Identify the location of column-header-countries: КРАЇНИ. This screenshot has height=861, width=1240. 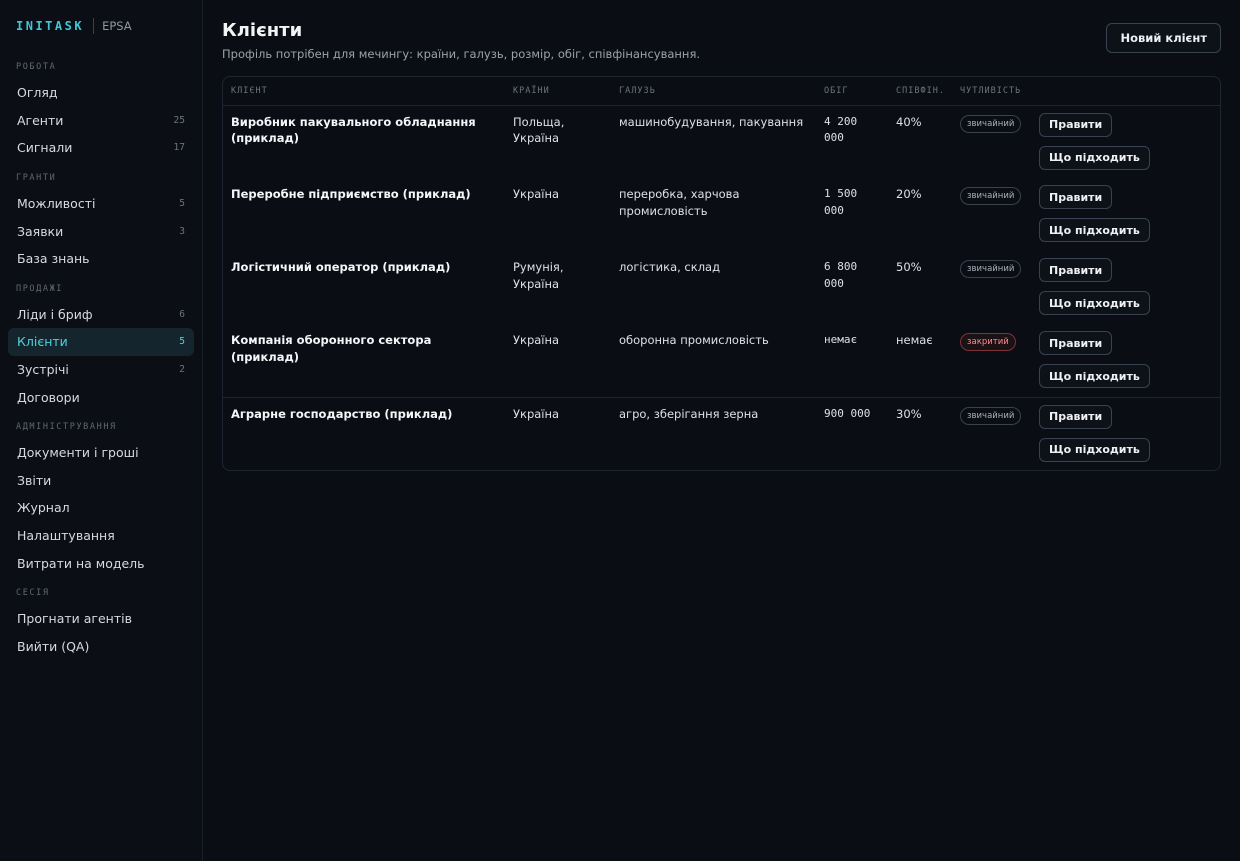
(558, 91).